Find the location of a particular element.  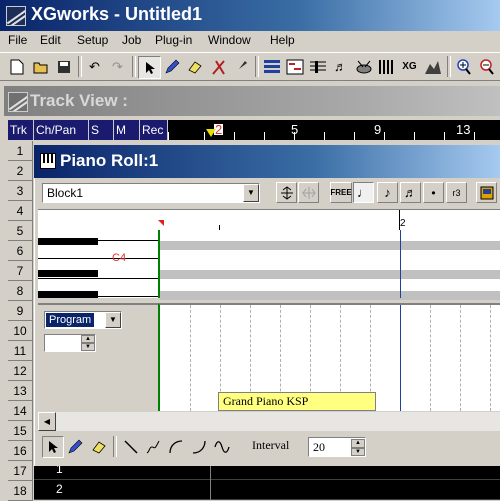

quarter-note-icon: ♩ is located at coordinates (363, 192).